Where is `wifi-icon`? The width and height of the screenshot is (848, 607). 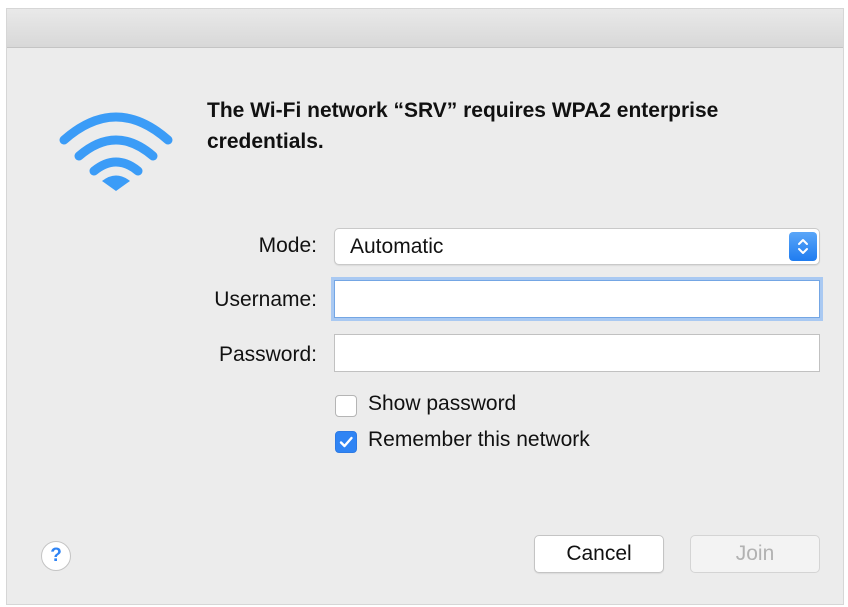 wifi-icon is located at coordinates (116, 151).